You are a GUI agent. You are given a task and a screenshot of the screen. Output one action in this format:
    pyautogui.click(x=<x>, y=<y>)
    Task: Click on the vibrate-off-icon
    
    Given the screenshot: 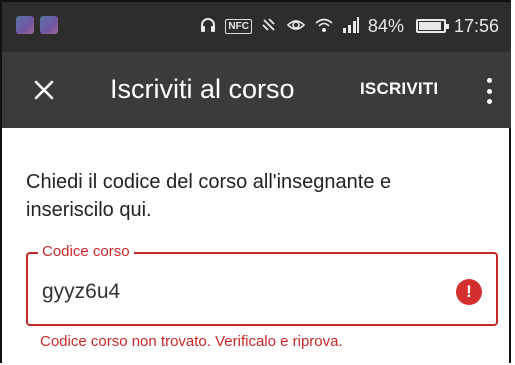 What is the action you would take?
    pyautogui.click(x=269, y=26)
    